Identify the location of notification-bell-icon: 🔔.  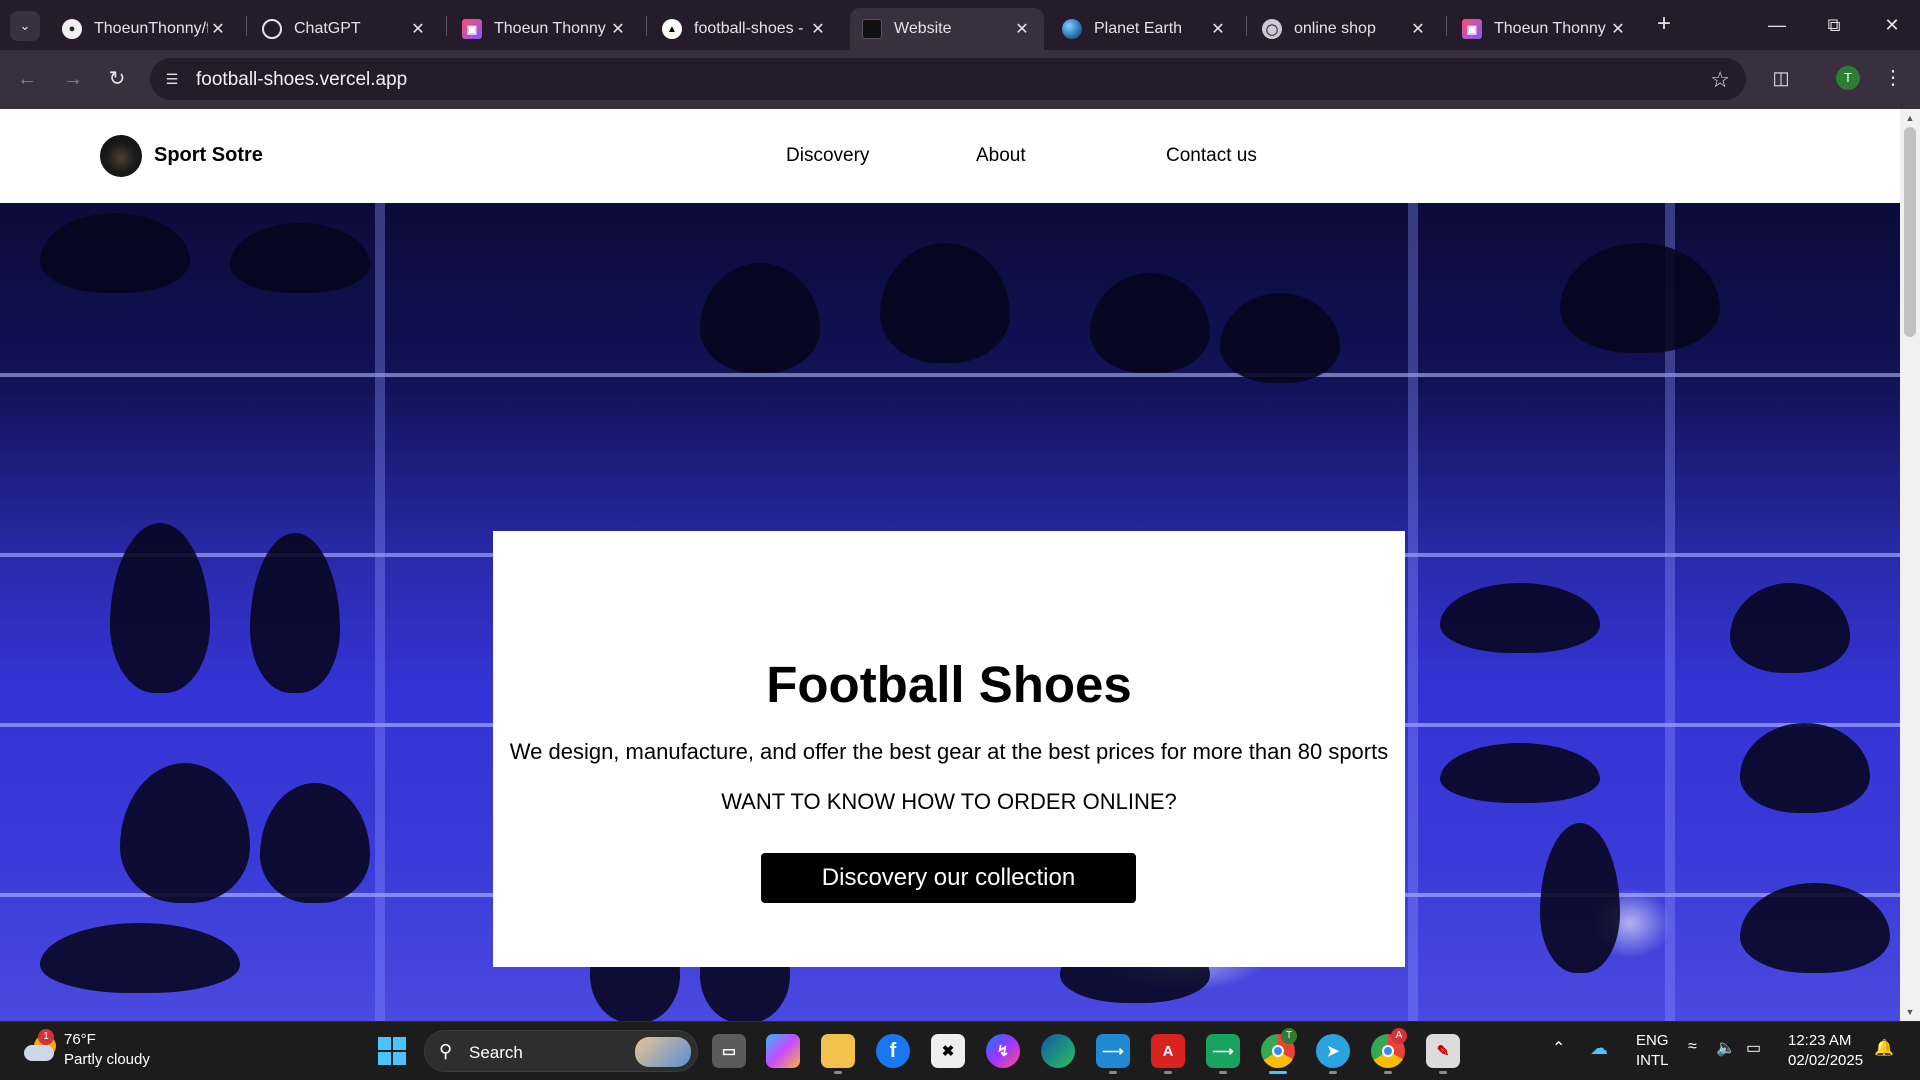
(1884, 1048).